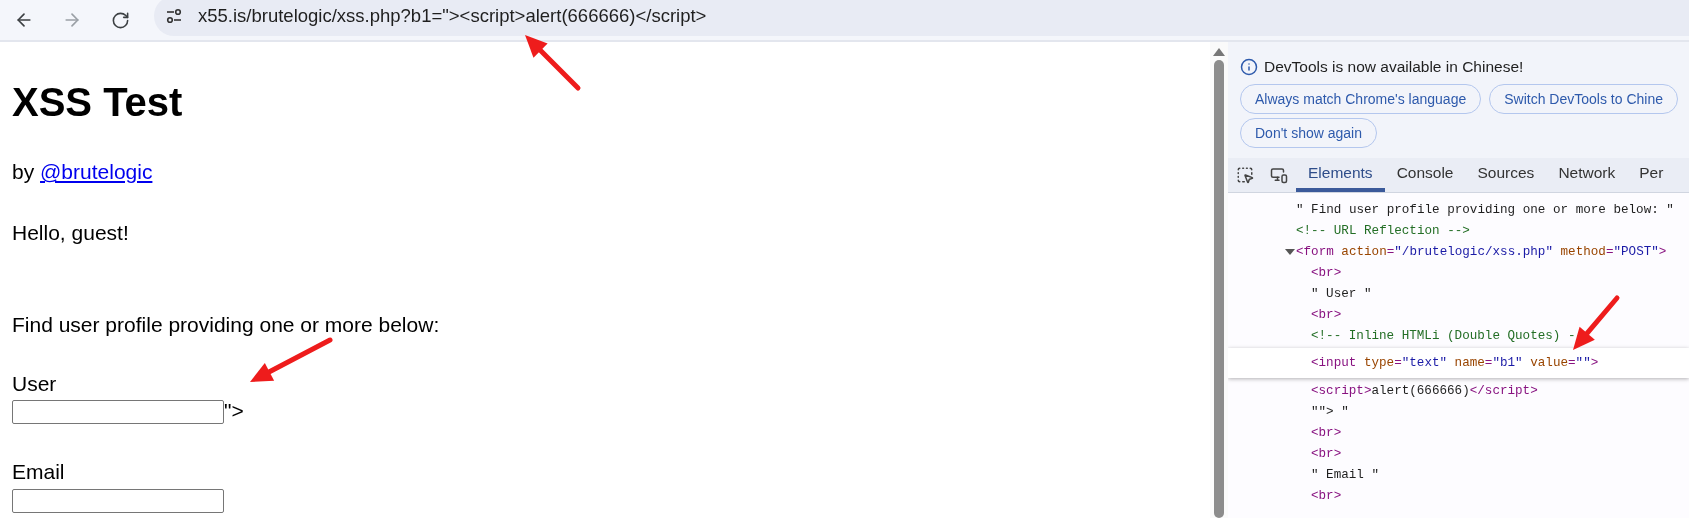  What do you see at coordinates (452, 16) in the screenshot?
I see `url-text: x55.is/brutelogic/xss.php?b1="><script>alert(666666)</script>` at bounding box center [452, 16].